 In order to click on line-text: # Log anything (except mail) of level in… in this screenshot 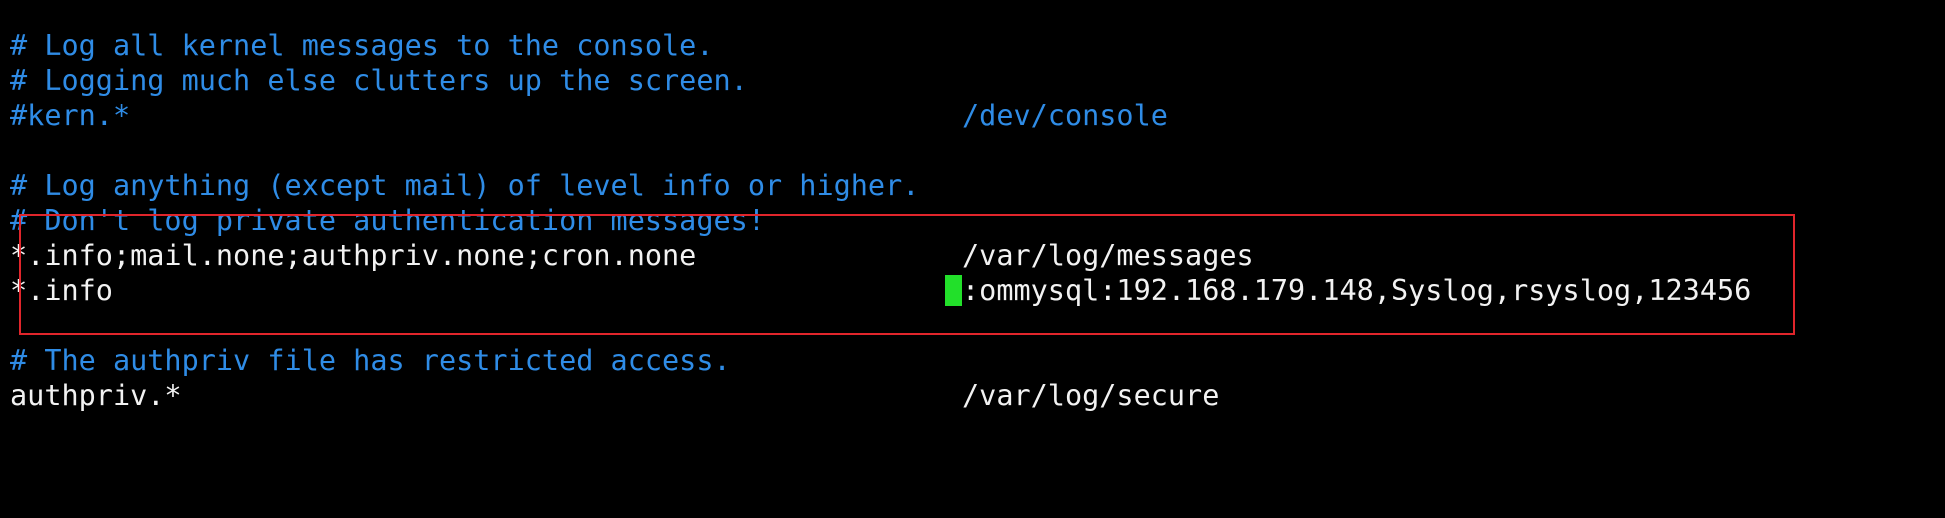, I will do `click(465, 185)`.